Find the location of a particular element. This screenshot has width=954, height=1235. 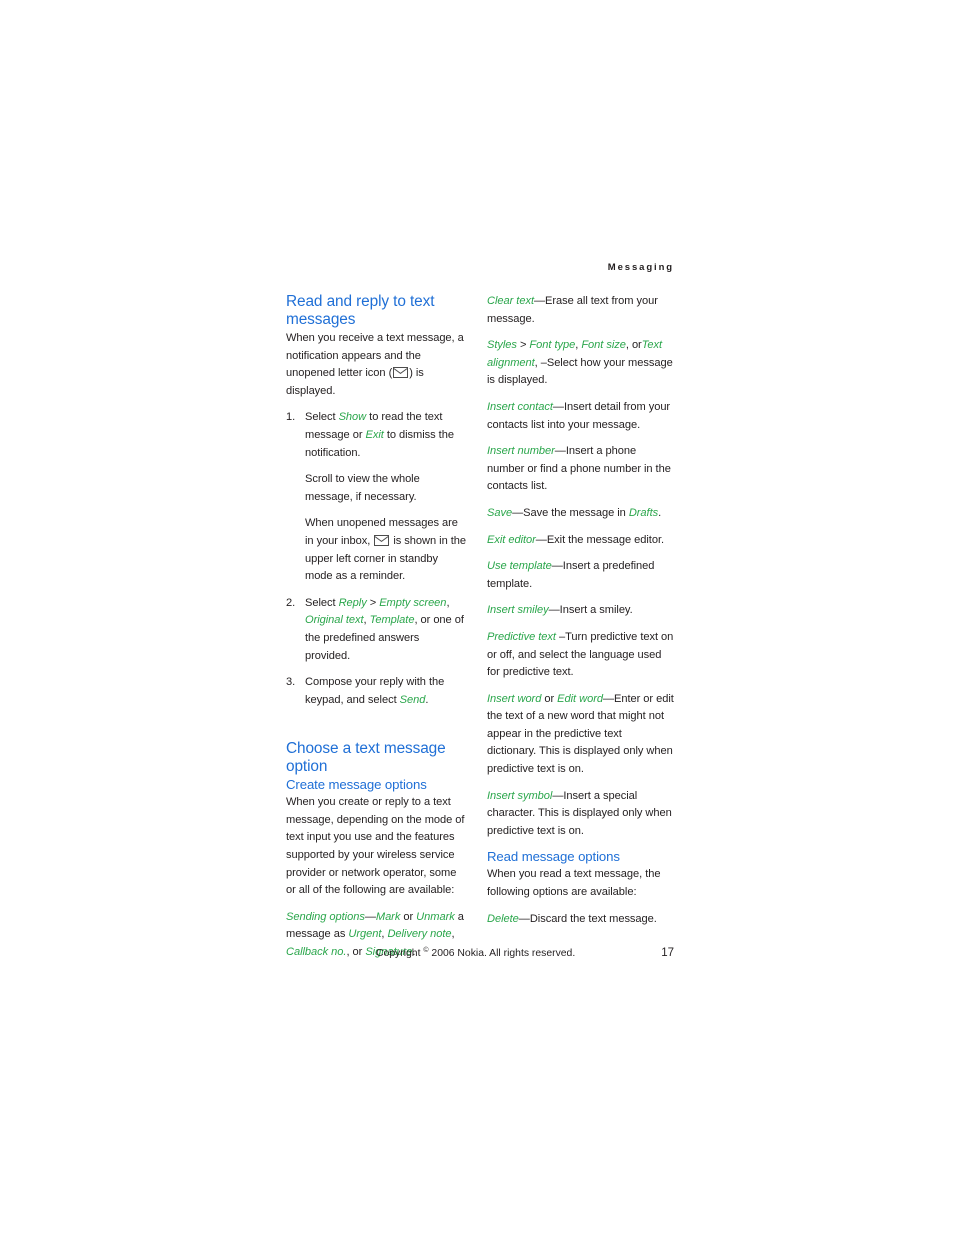

gui-term: Drafts is located at coordinates (643, 512).